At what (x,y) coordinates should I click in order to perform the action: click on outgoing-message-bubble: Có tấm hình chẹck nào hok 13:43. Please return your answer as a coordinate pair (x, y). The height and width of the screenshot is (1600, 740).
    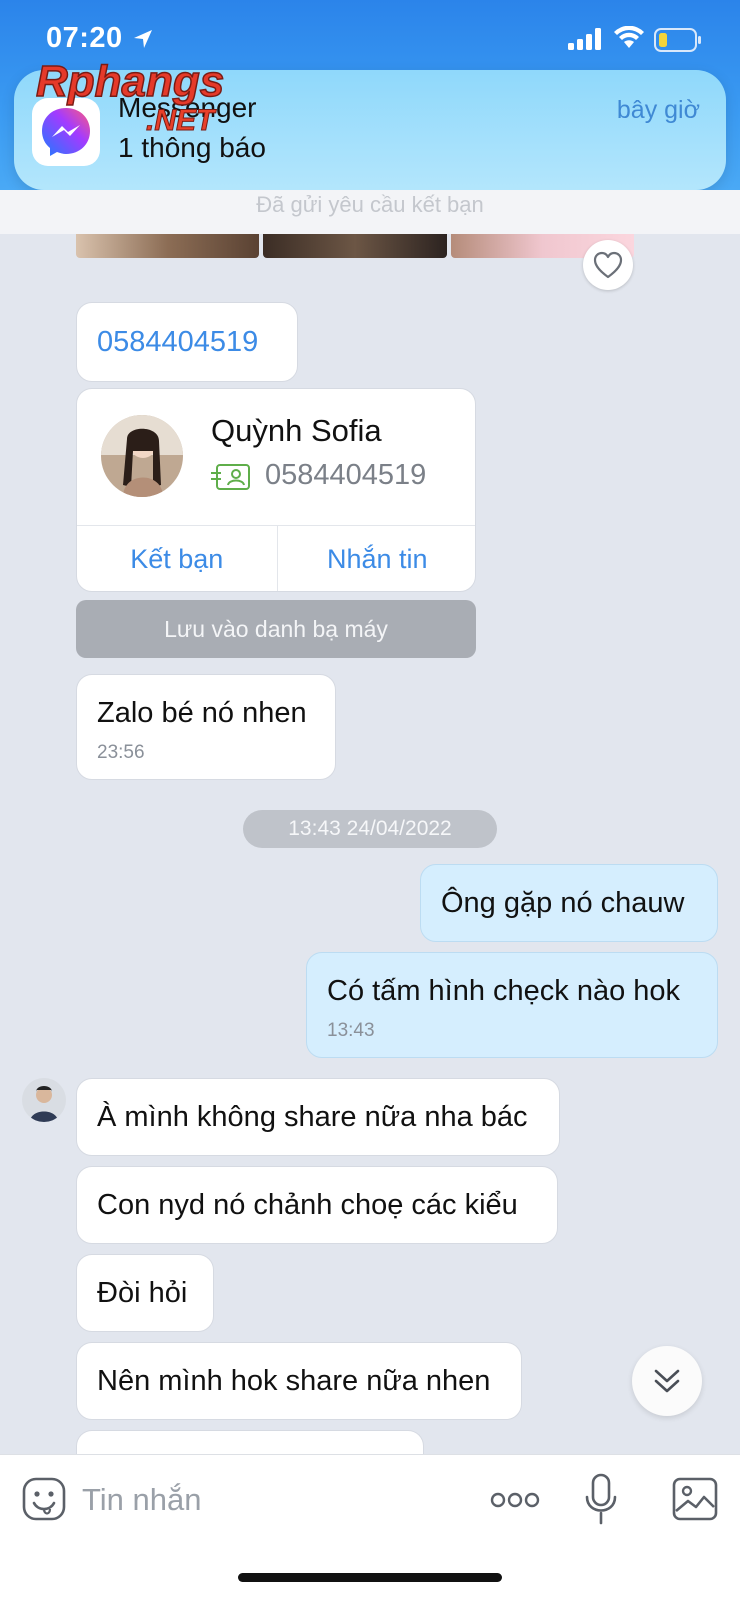
    Looking at the image, I should click on (512, 1005).